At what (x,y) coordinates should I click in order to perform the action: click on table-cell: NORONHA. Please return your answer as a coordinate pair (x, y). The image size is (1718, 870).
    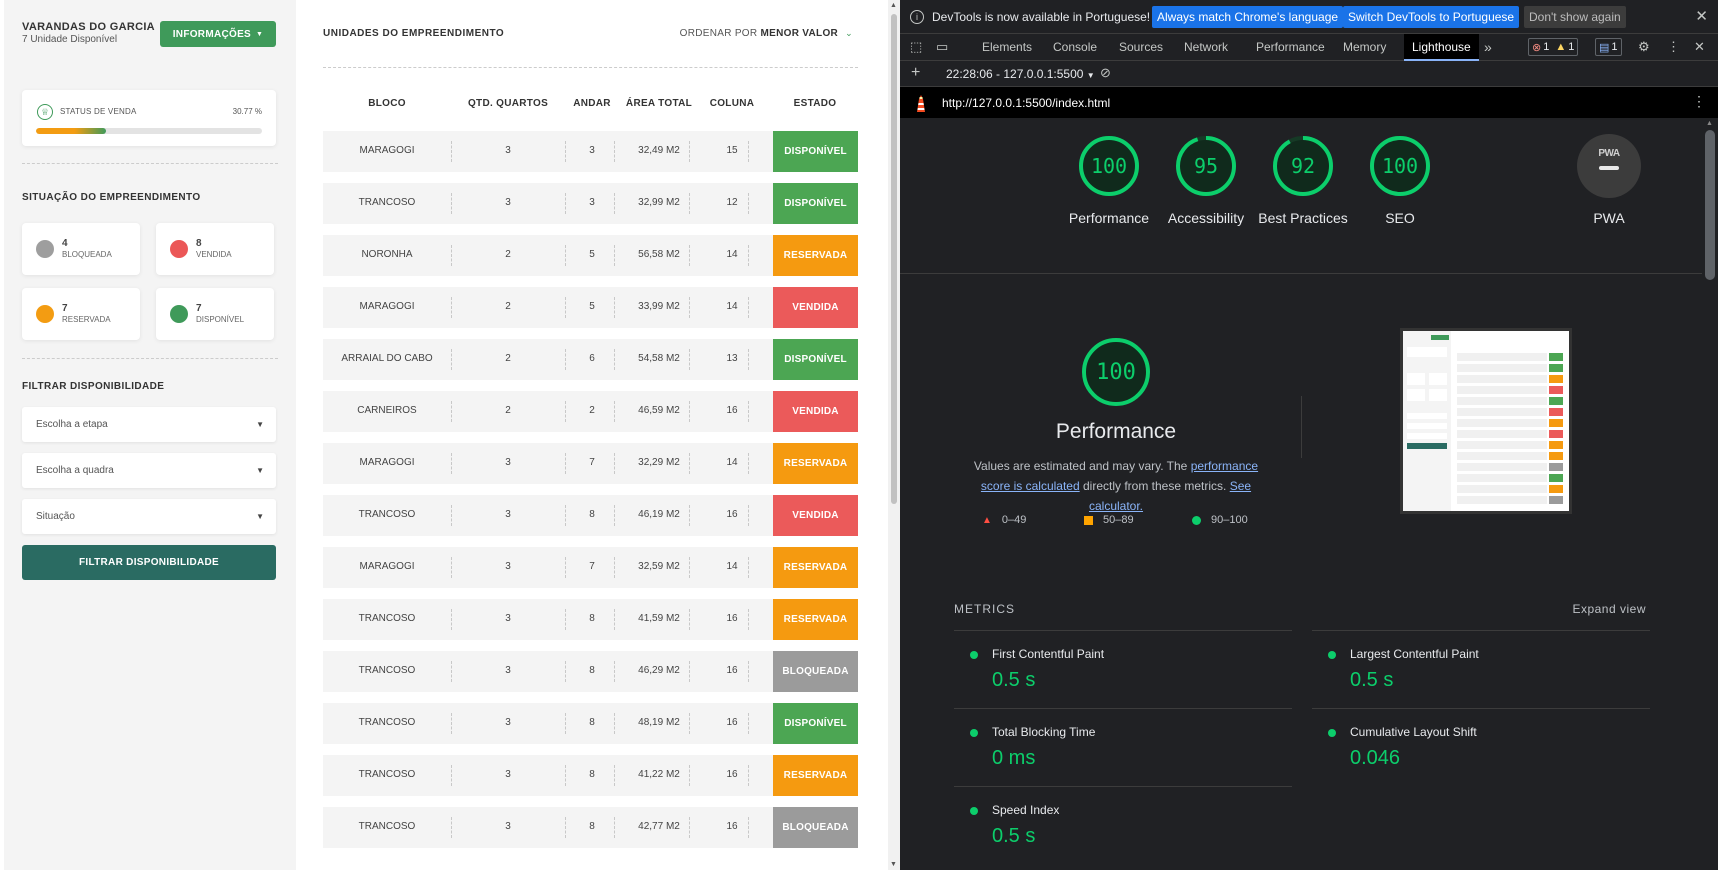
    Looking at the image, I should click on (387, 254).